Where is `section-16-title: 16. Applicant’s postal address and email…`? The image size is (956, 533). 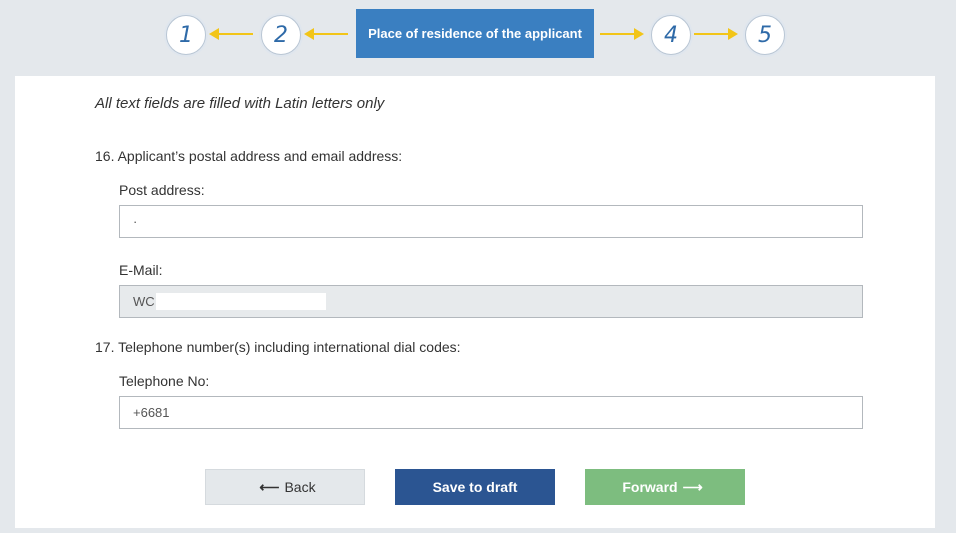
section-16-title: 16. Applicant’s postal address and email… is located at coordinates (249, 156).